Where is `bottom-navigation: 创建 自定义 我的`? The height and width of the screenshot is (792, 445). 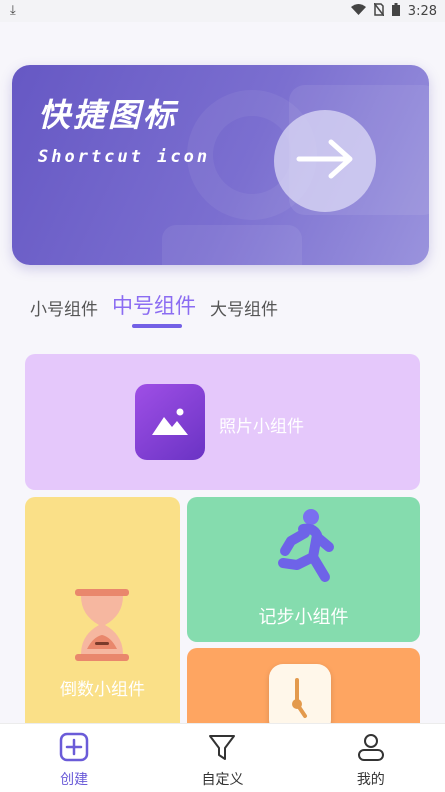
bottom-navigation: 创建 自定义 我的 is located at coordinates (222, 757).